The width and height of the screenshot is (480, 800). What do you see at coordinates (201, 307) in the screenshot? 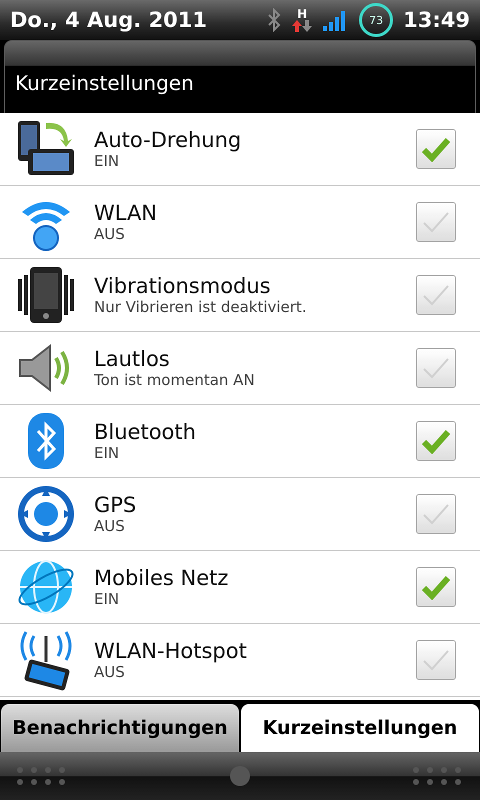
I see `setting-status: Nur Vibrieren ist deaktiviert.` at bounding box center [201, 307].